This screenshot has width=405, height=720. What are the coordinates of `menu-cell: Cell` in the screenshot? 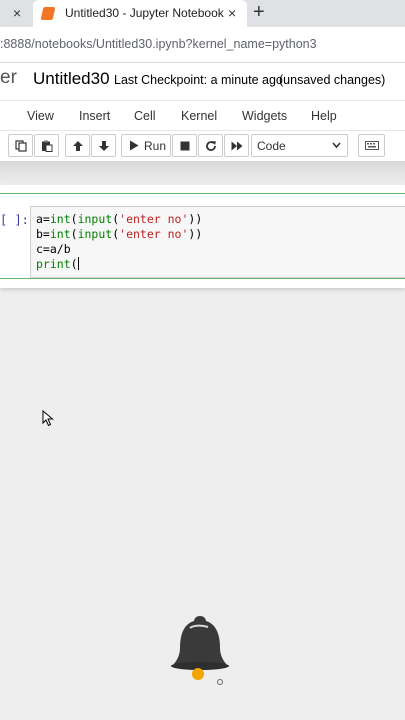 It's located at (145, 116).